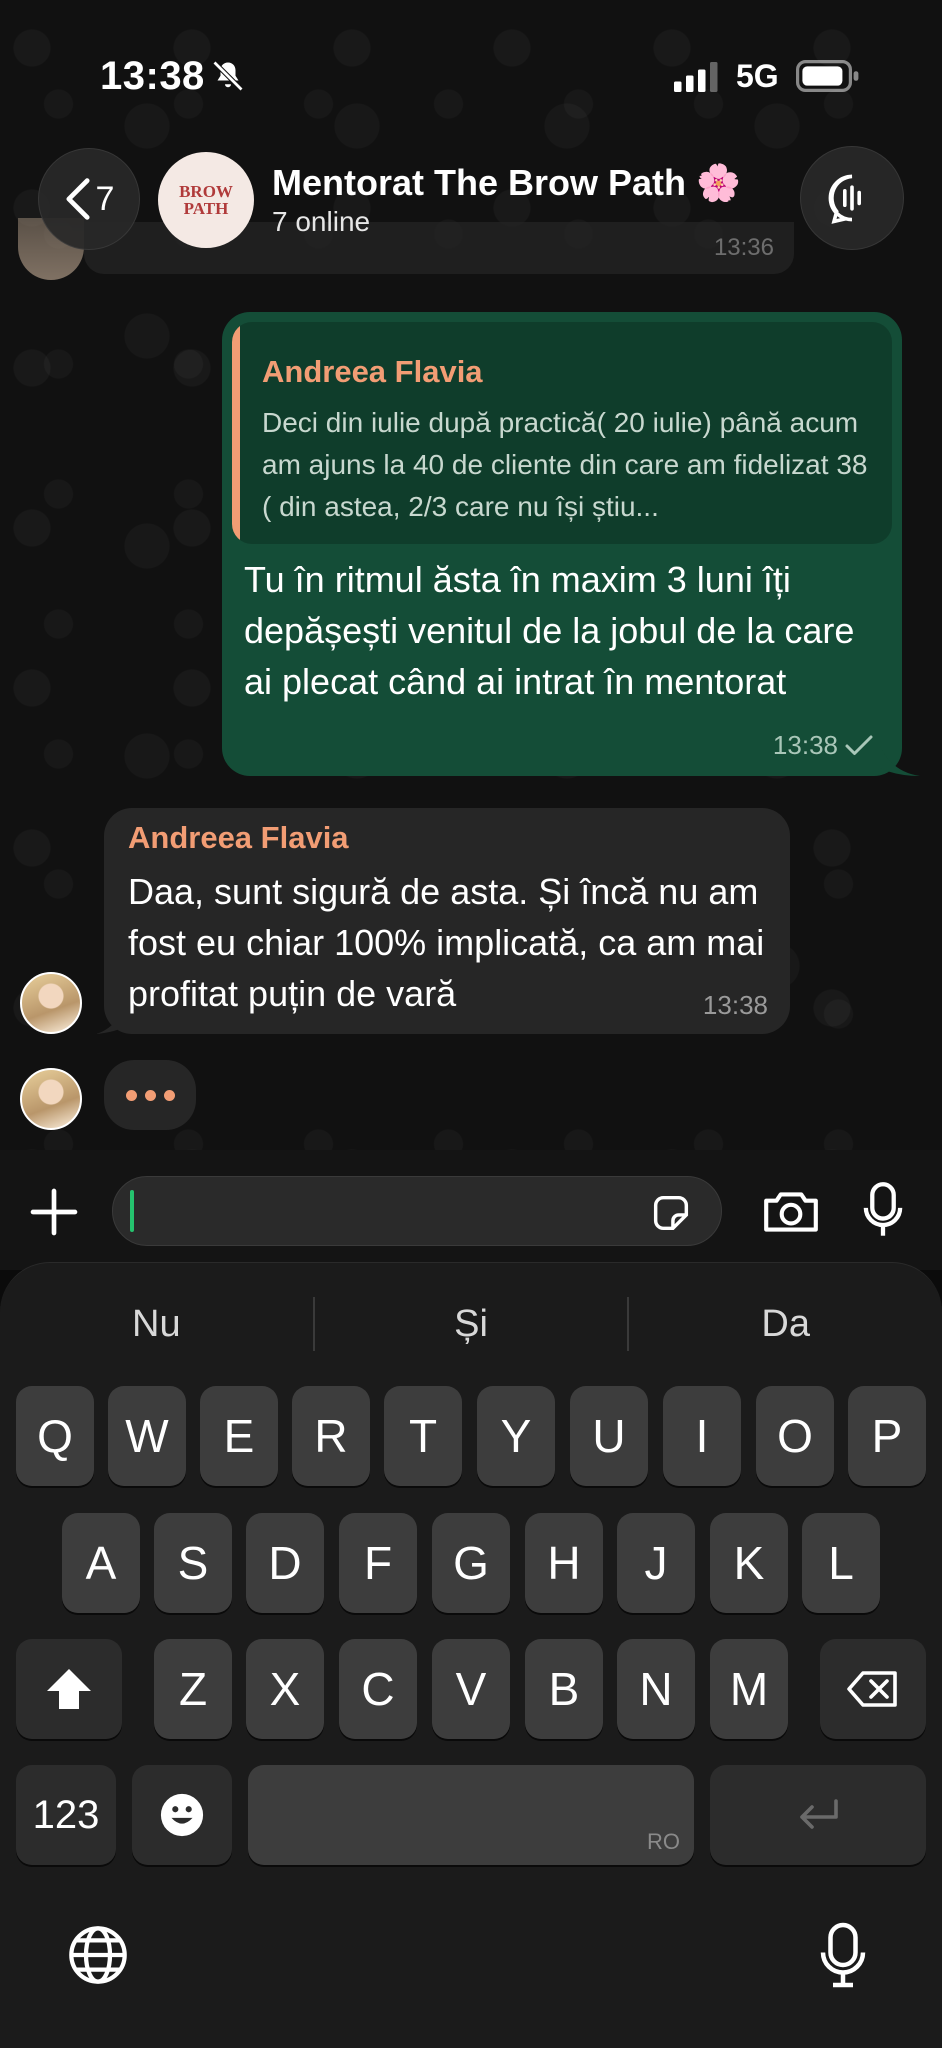 The height and width of the screenshot is (2048, 942). What do you see at coordinates (609, 1436) in the screenshot?
I see `key-u: U` at bounding box center [609, 1436].